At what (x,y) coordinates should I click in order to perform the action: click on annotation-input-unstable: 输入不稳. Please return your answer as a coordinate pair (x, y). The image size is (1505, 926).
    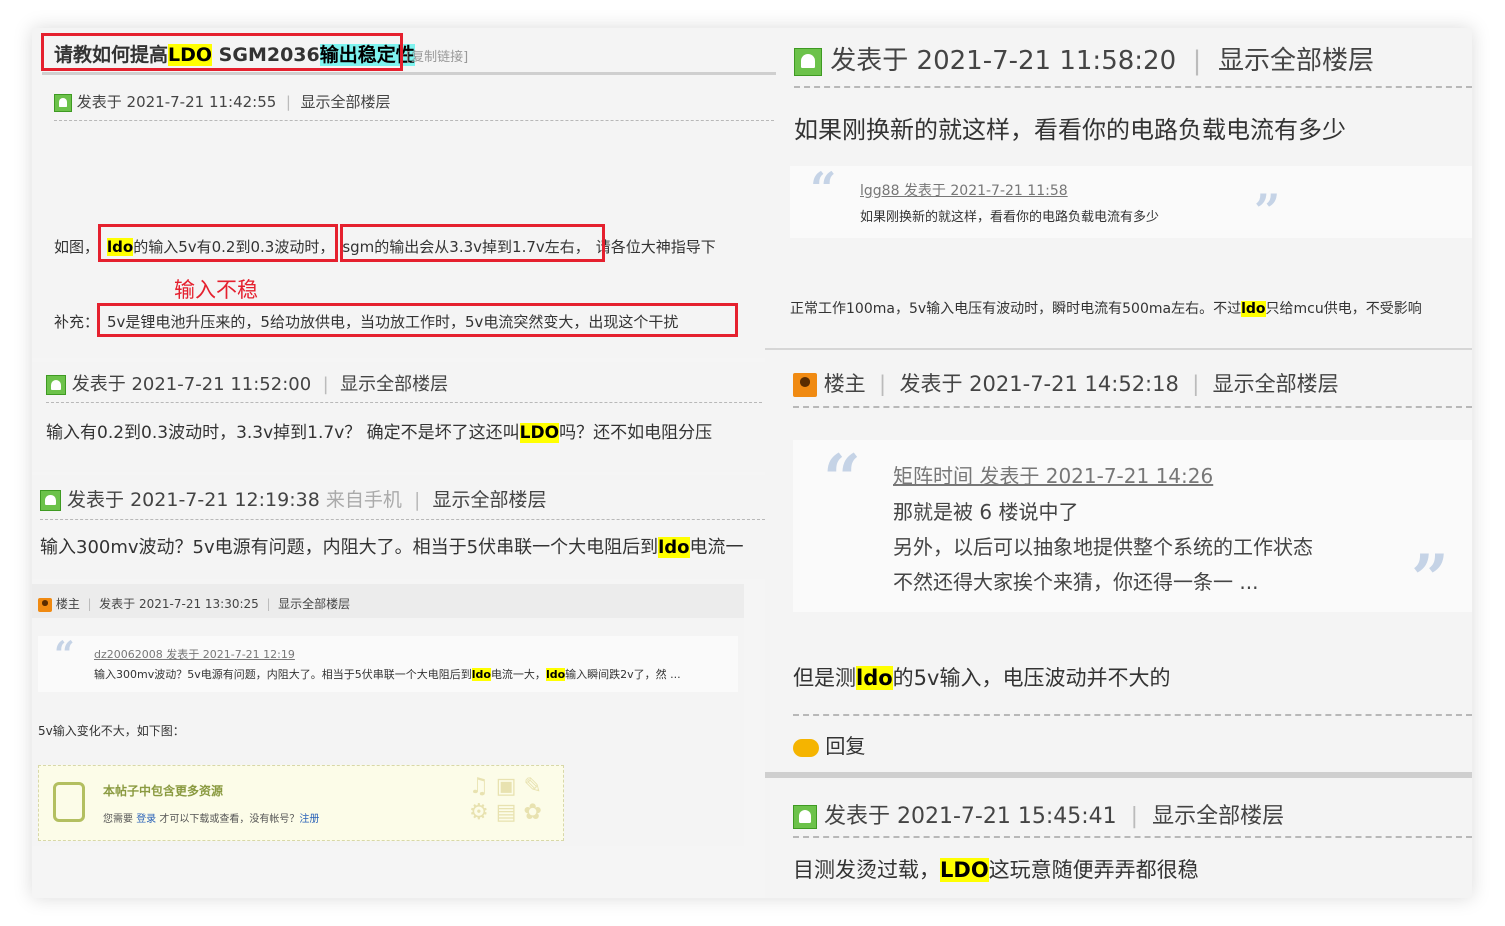
    Looking at the image, I should click on (216, 290).